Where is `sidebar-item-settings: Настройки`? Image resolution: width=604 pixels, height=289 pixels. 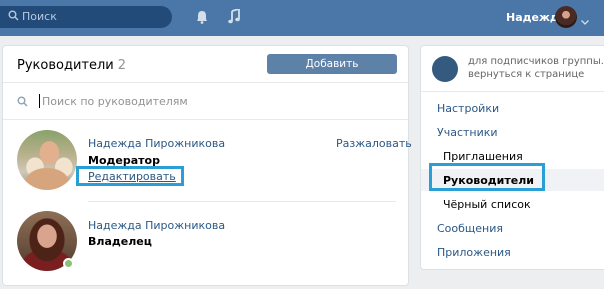 sidebar-item-settings: Настройки is located at coordinates (468, 108).